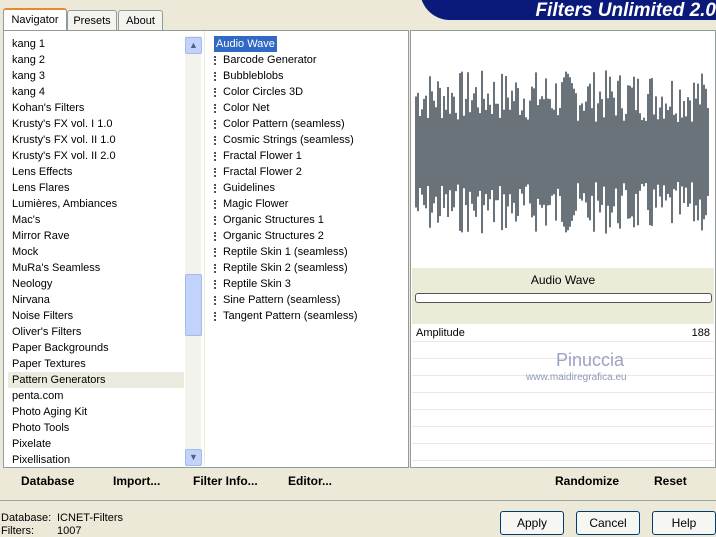 This screenshot has width=716, height=537. Describe the element at coordinates (96, 396) in the screenshot. I see `category-item: penta.com` at that location.